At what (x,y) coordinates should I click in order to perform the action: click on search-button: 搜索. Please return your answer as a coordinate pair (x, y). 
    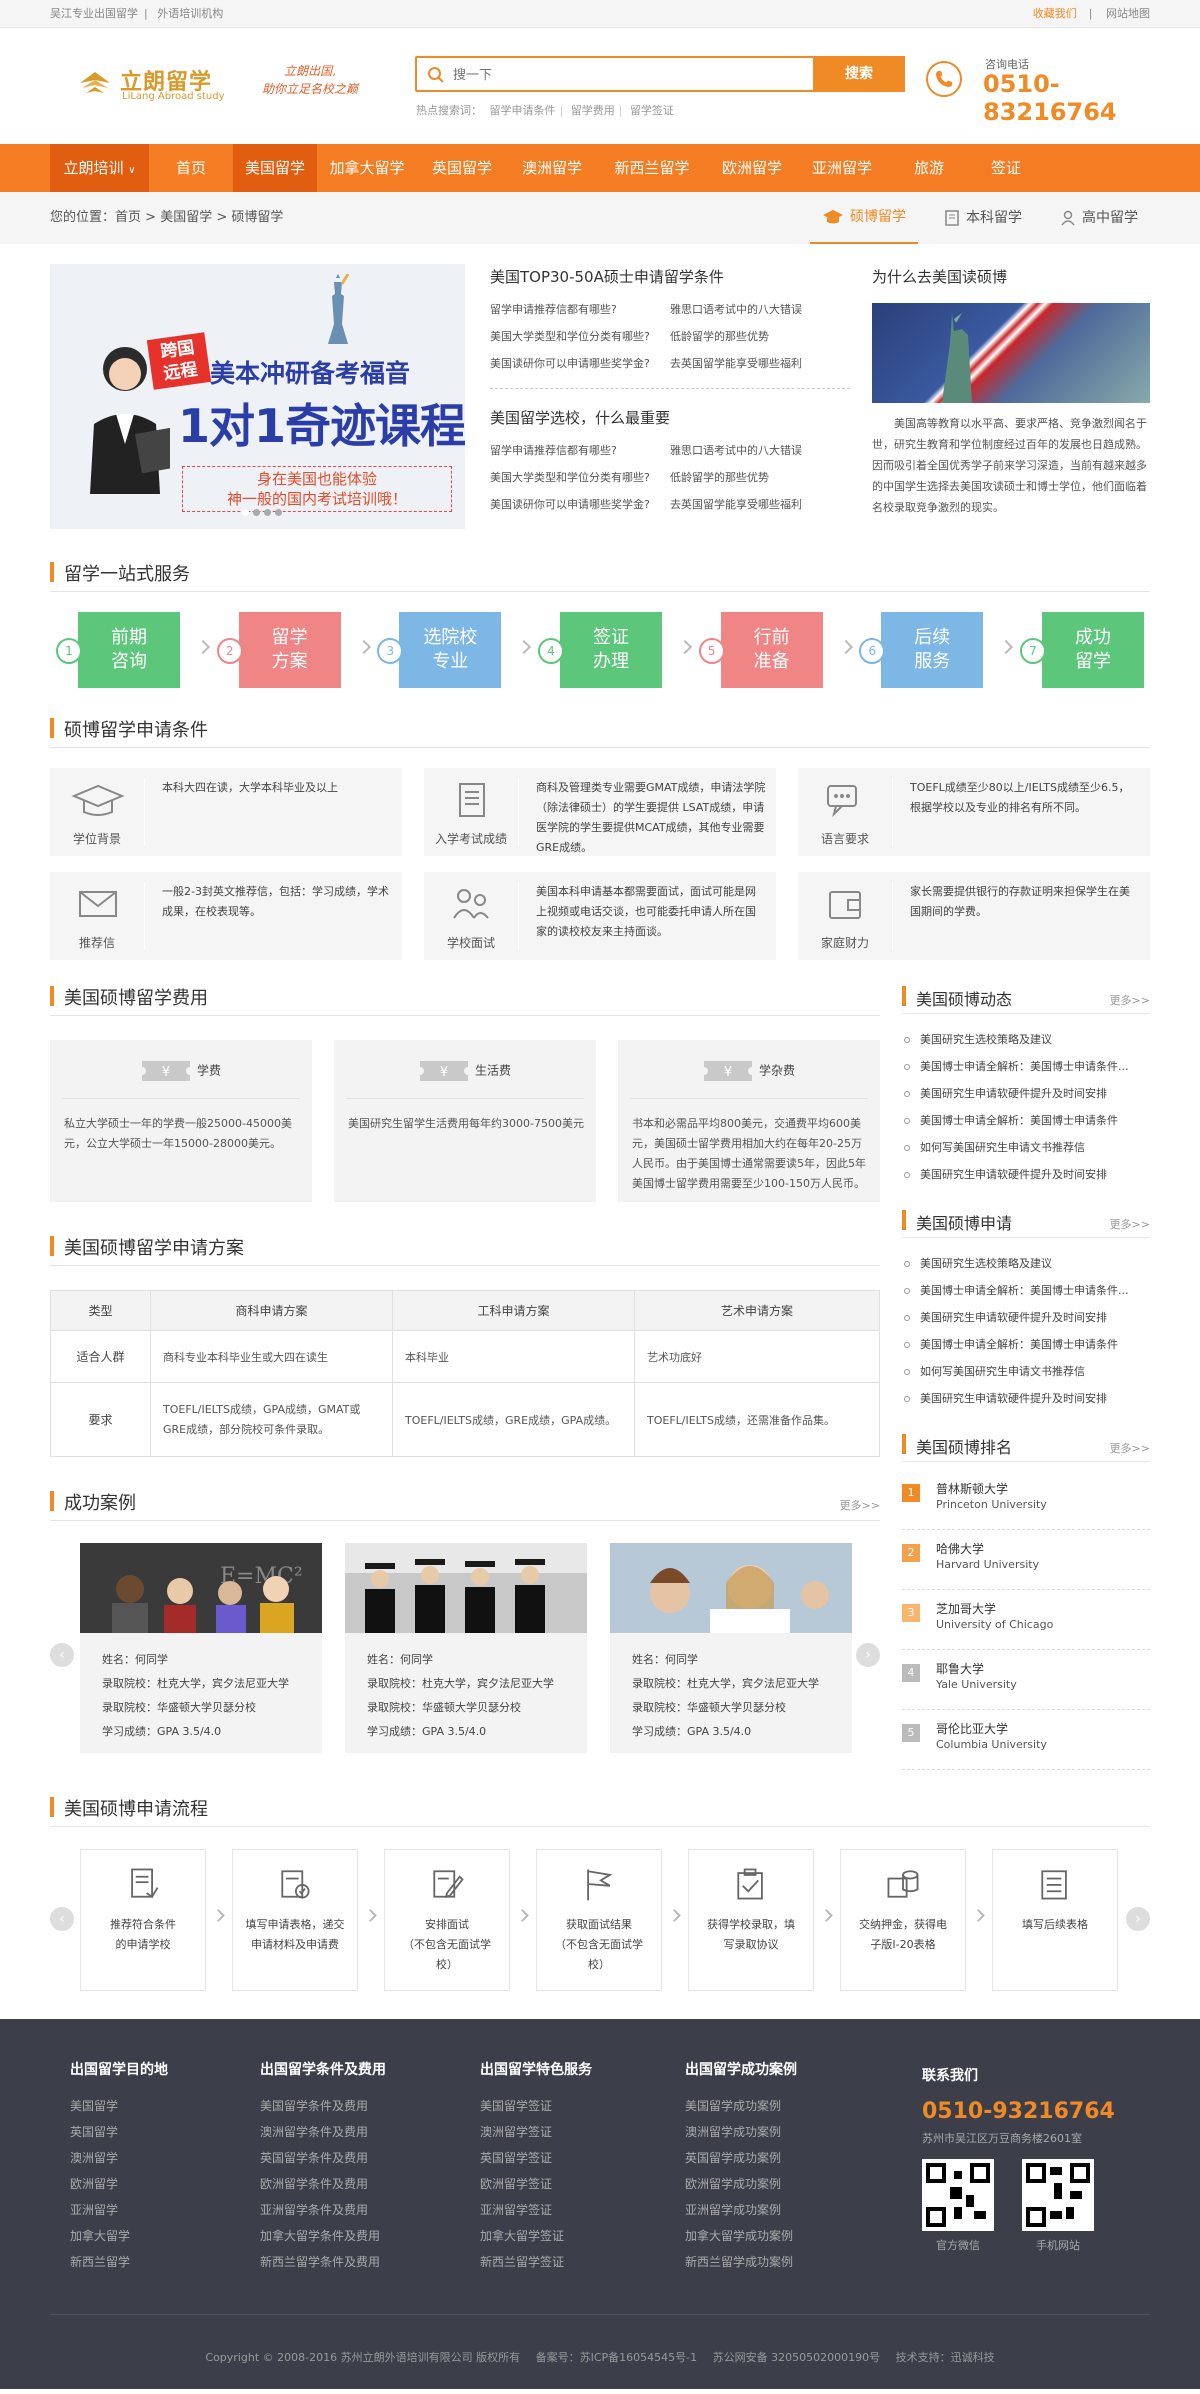
    Looking at the image, I should click on (859, 74).